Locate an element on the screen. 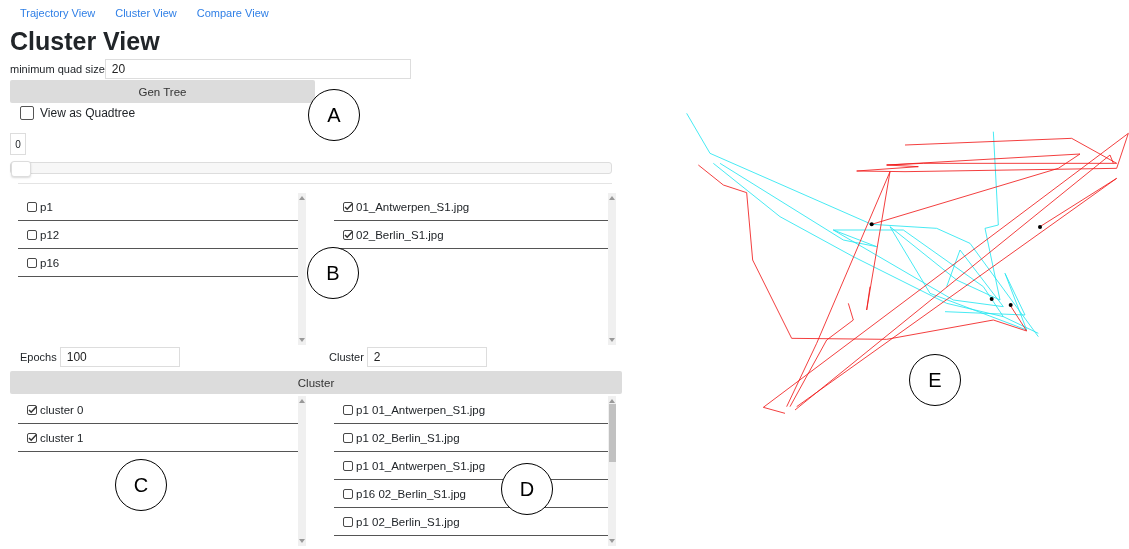  callout-label: E is located at coordinates (935, 380).